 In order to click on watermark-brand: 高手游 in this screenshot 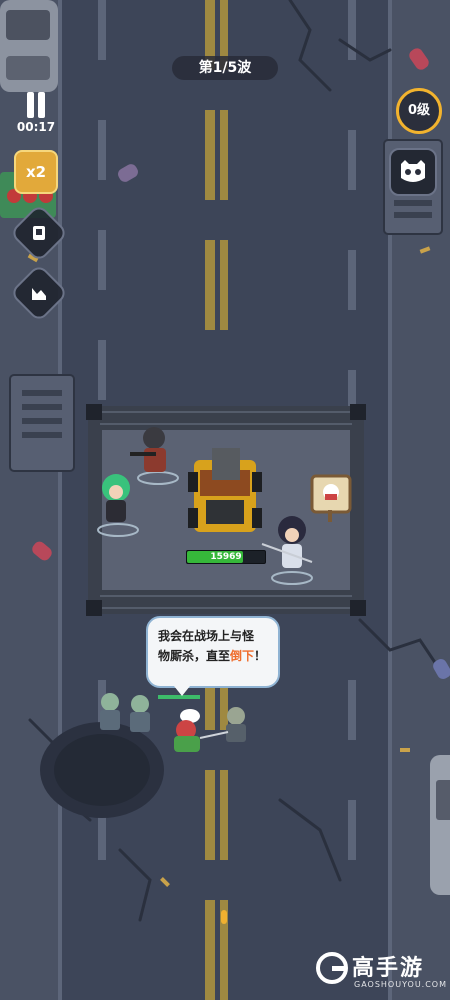, I will do `click(388, 968)`.